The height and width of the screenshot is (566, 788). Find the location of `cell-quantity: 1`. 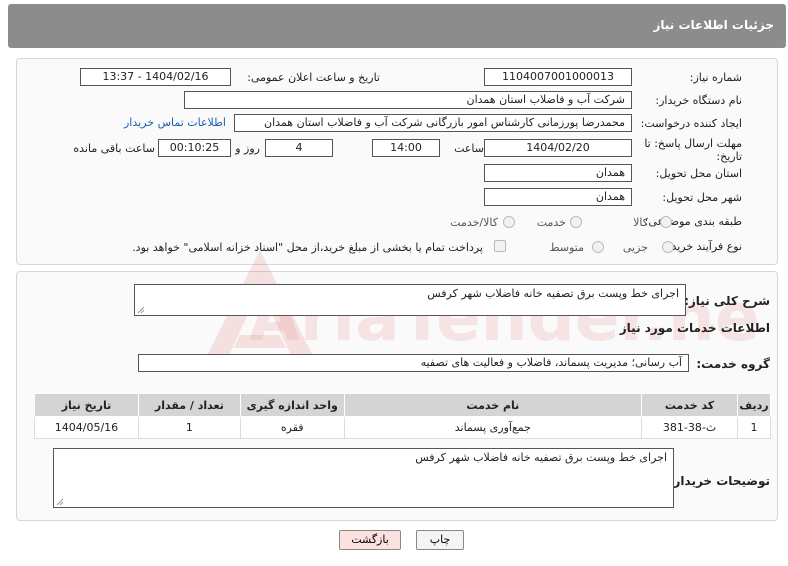

cell-quantity: 1 is located at coordinates (189, 427).